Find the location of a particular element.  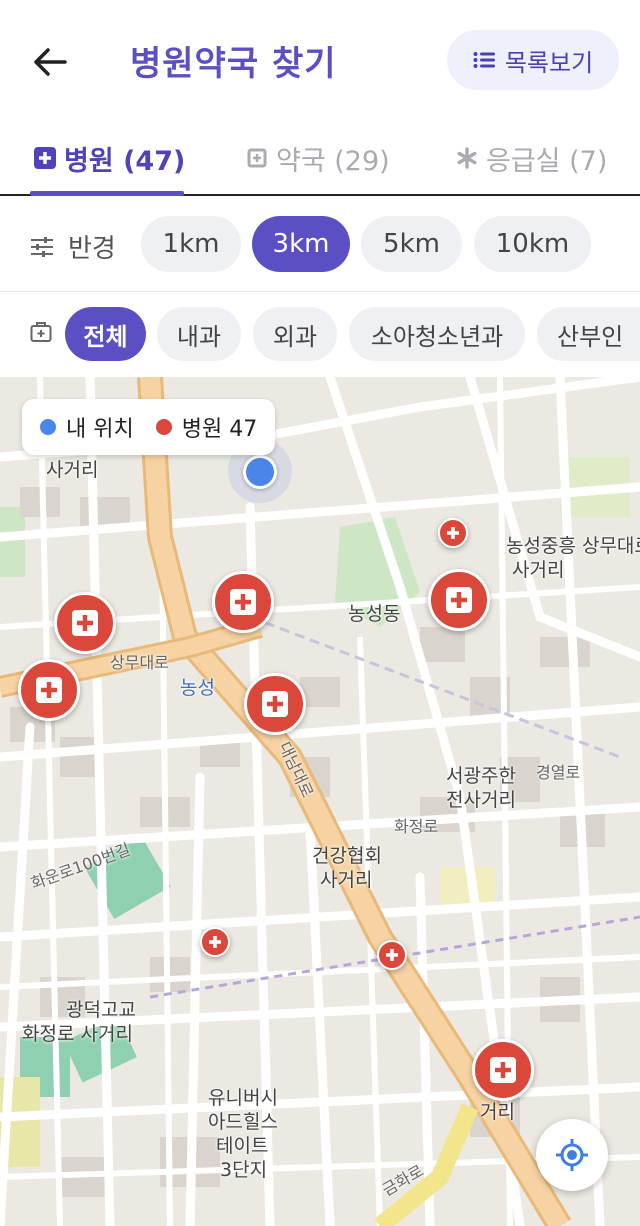

category-tabs: 병원 (47) 약국 (29) 응급실 (7) is located at coordinates (320, 158).